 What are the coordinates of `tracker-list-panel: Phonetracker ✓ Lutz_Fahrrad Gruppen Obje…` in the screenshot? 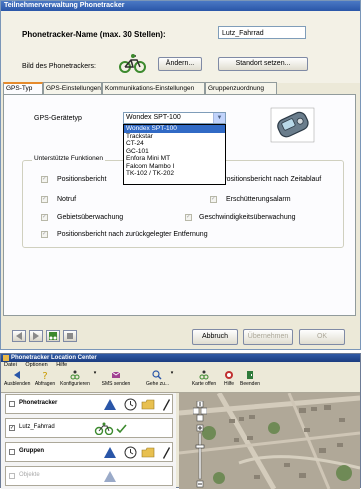 It's located at (88, 441).